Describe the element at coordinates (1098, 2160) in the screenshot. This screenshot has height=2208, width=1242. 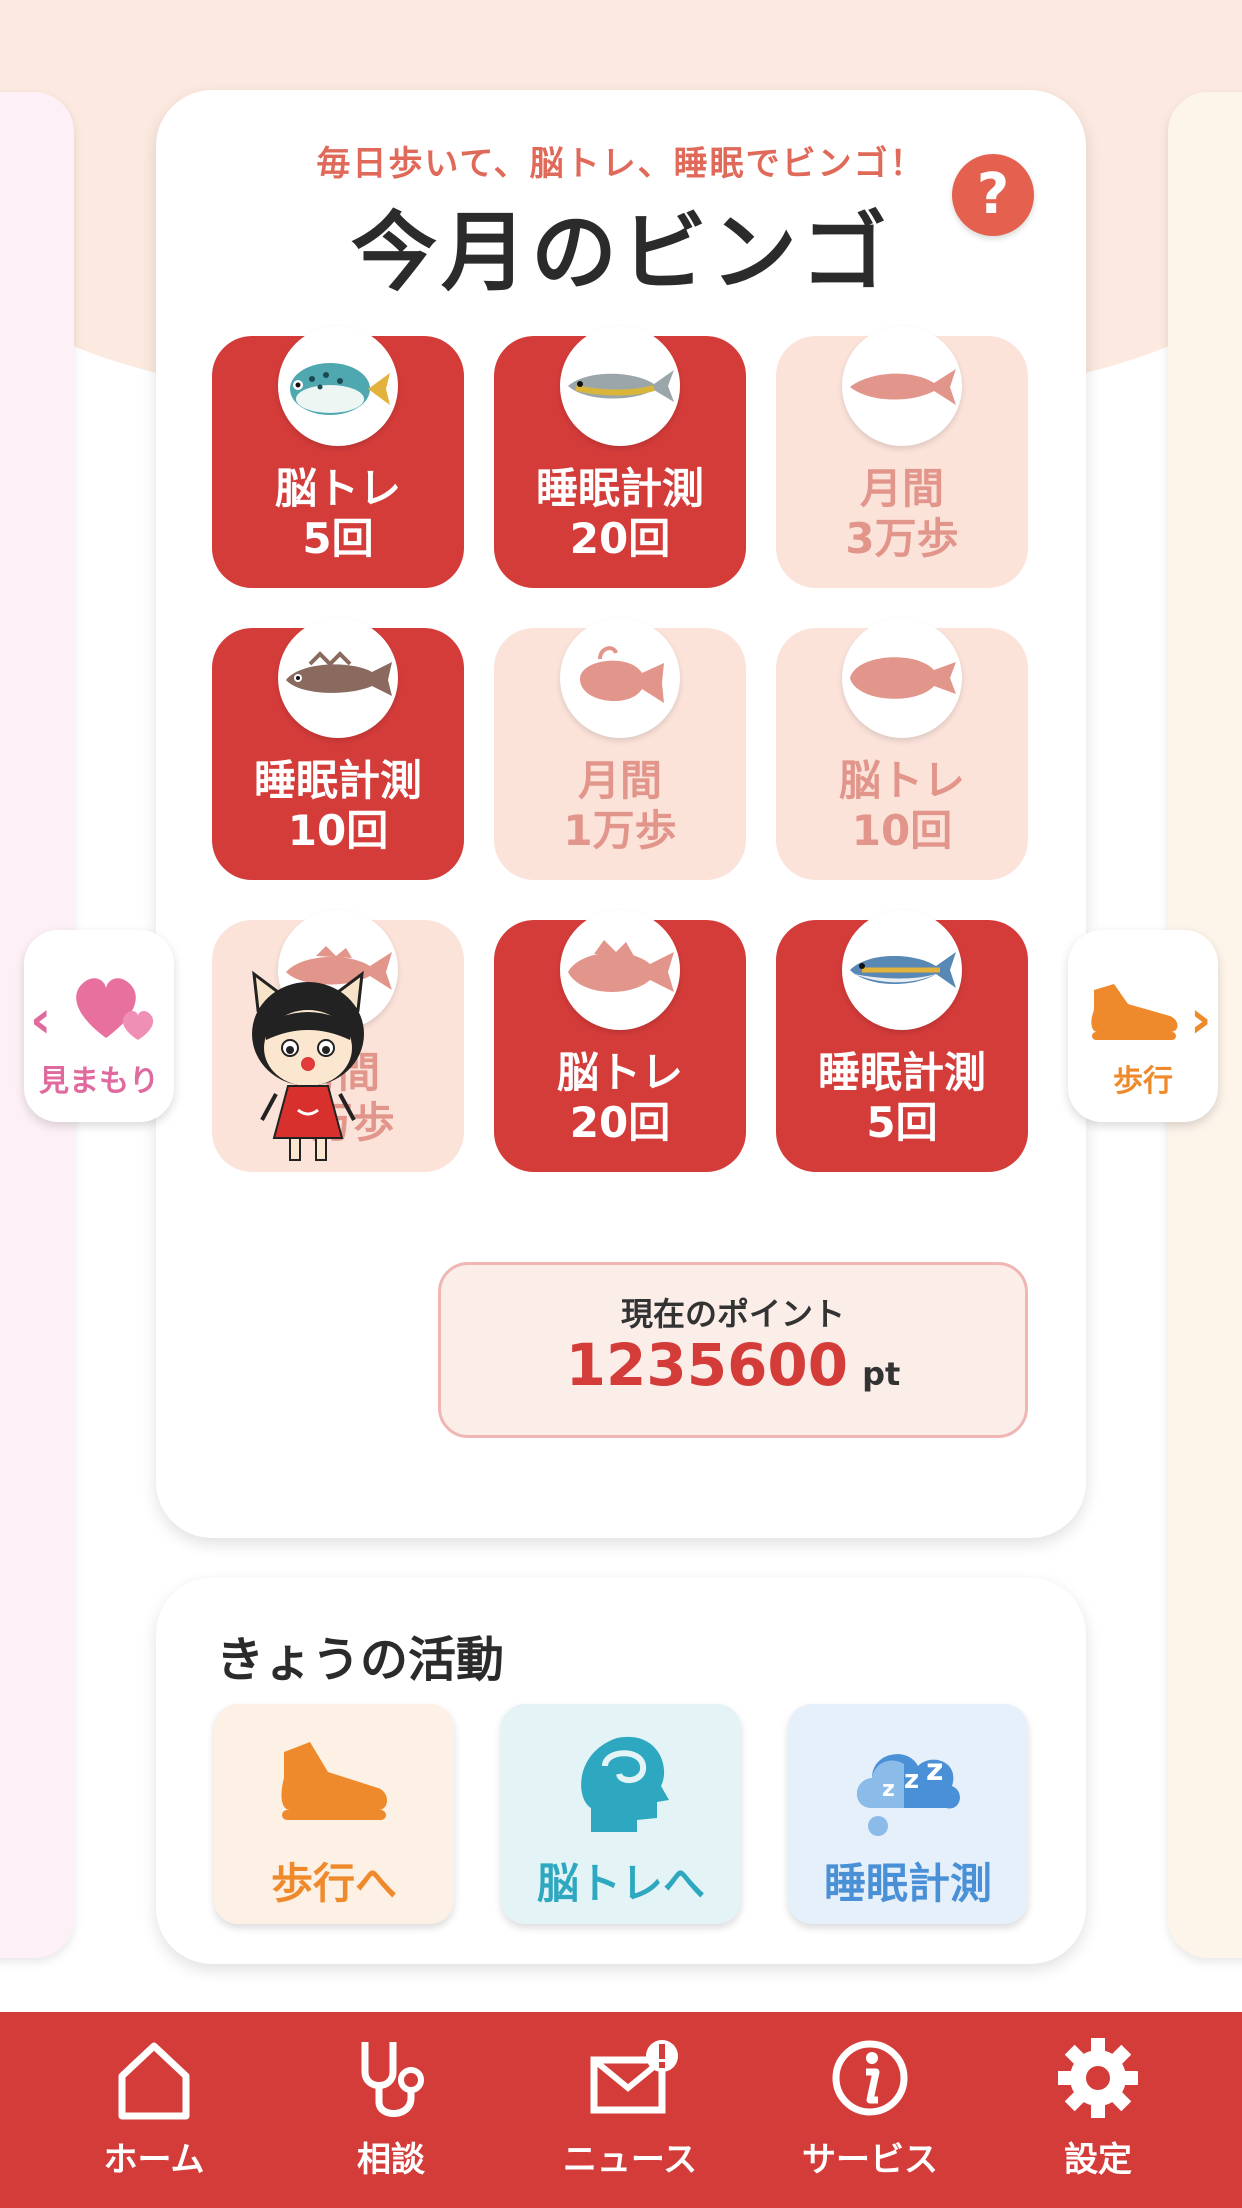
I see `nav-settings-label: 設定` at that location.